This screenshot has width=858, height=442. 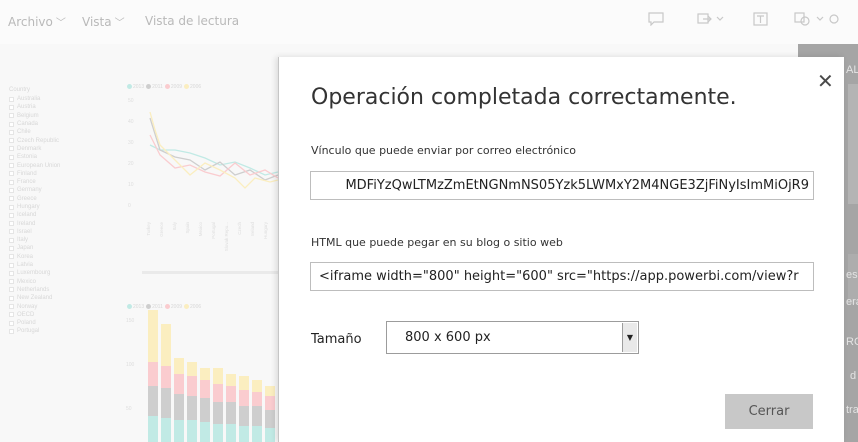 I want to click on size-dropdown: 800 x 600 px ▼, so click(x=512, y=337).